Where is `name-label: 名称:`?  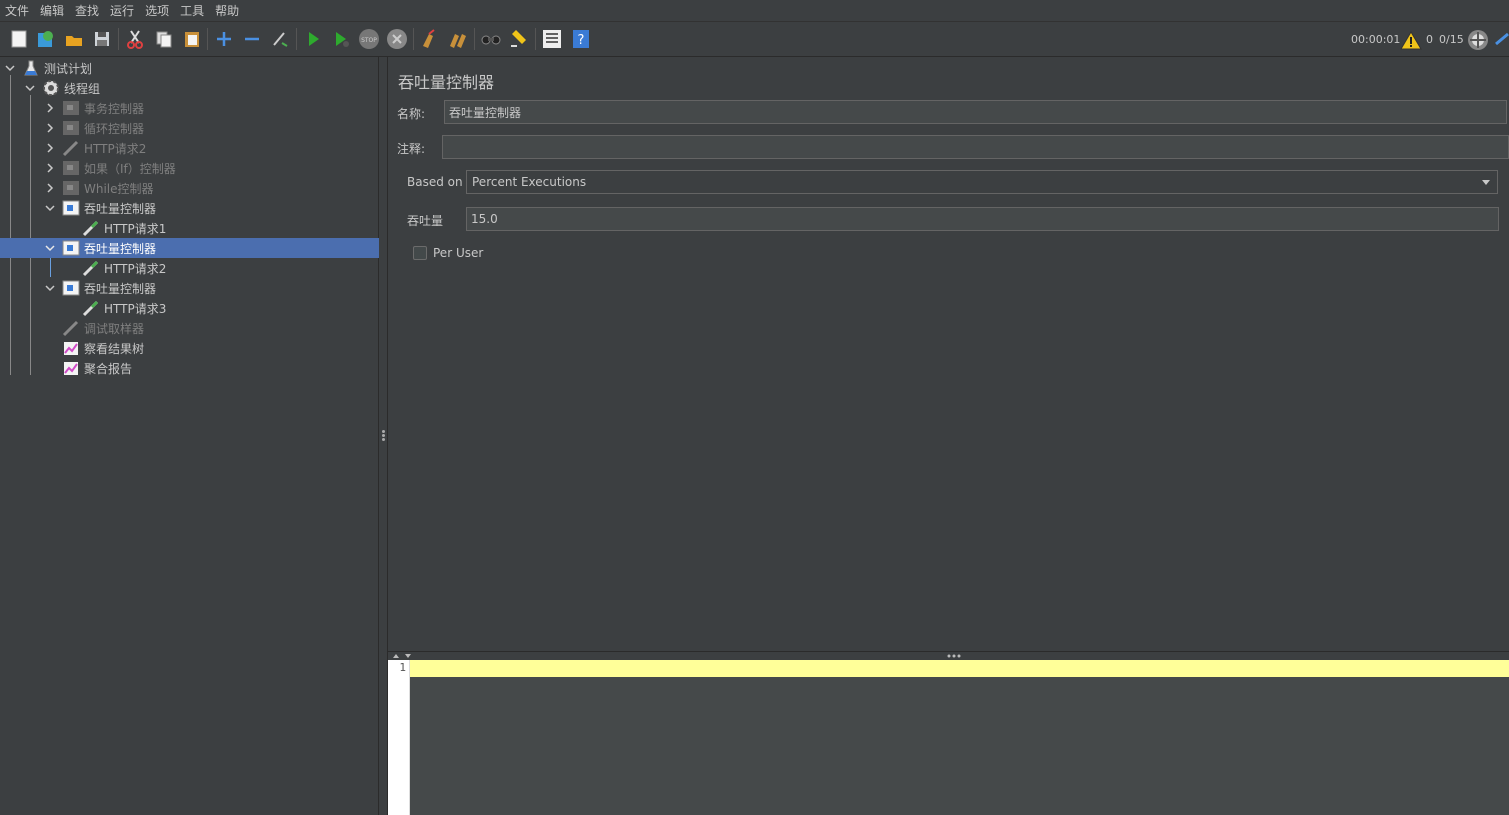
name-label: 名称: is located at coordinates (411, 114).